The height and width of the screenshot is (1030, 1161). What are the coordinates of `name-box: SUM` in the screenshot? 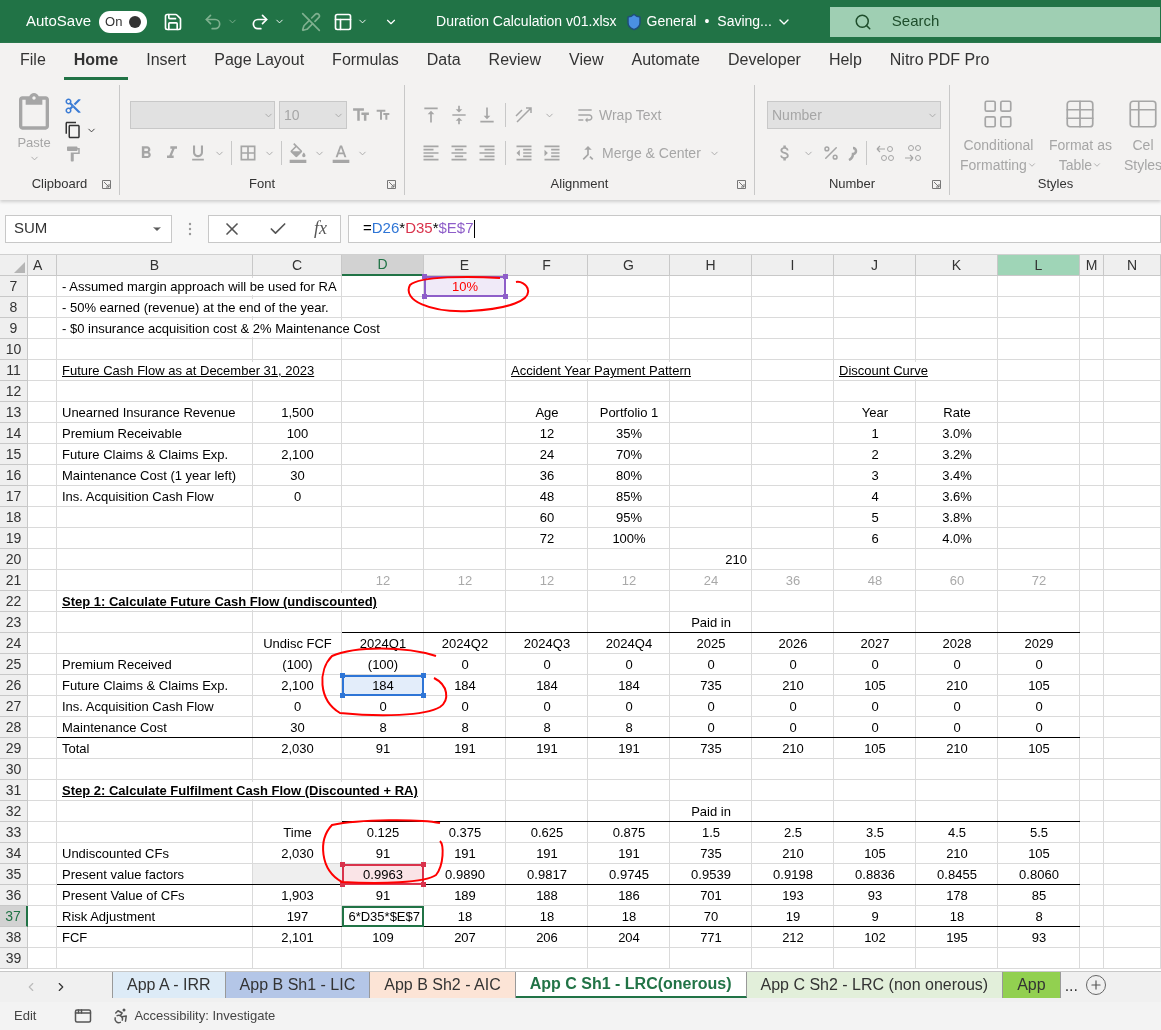 It's located at (88, 228).